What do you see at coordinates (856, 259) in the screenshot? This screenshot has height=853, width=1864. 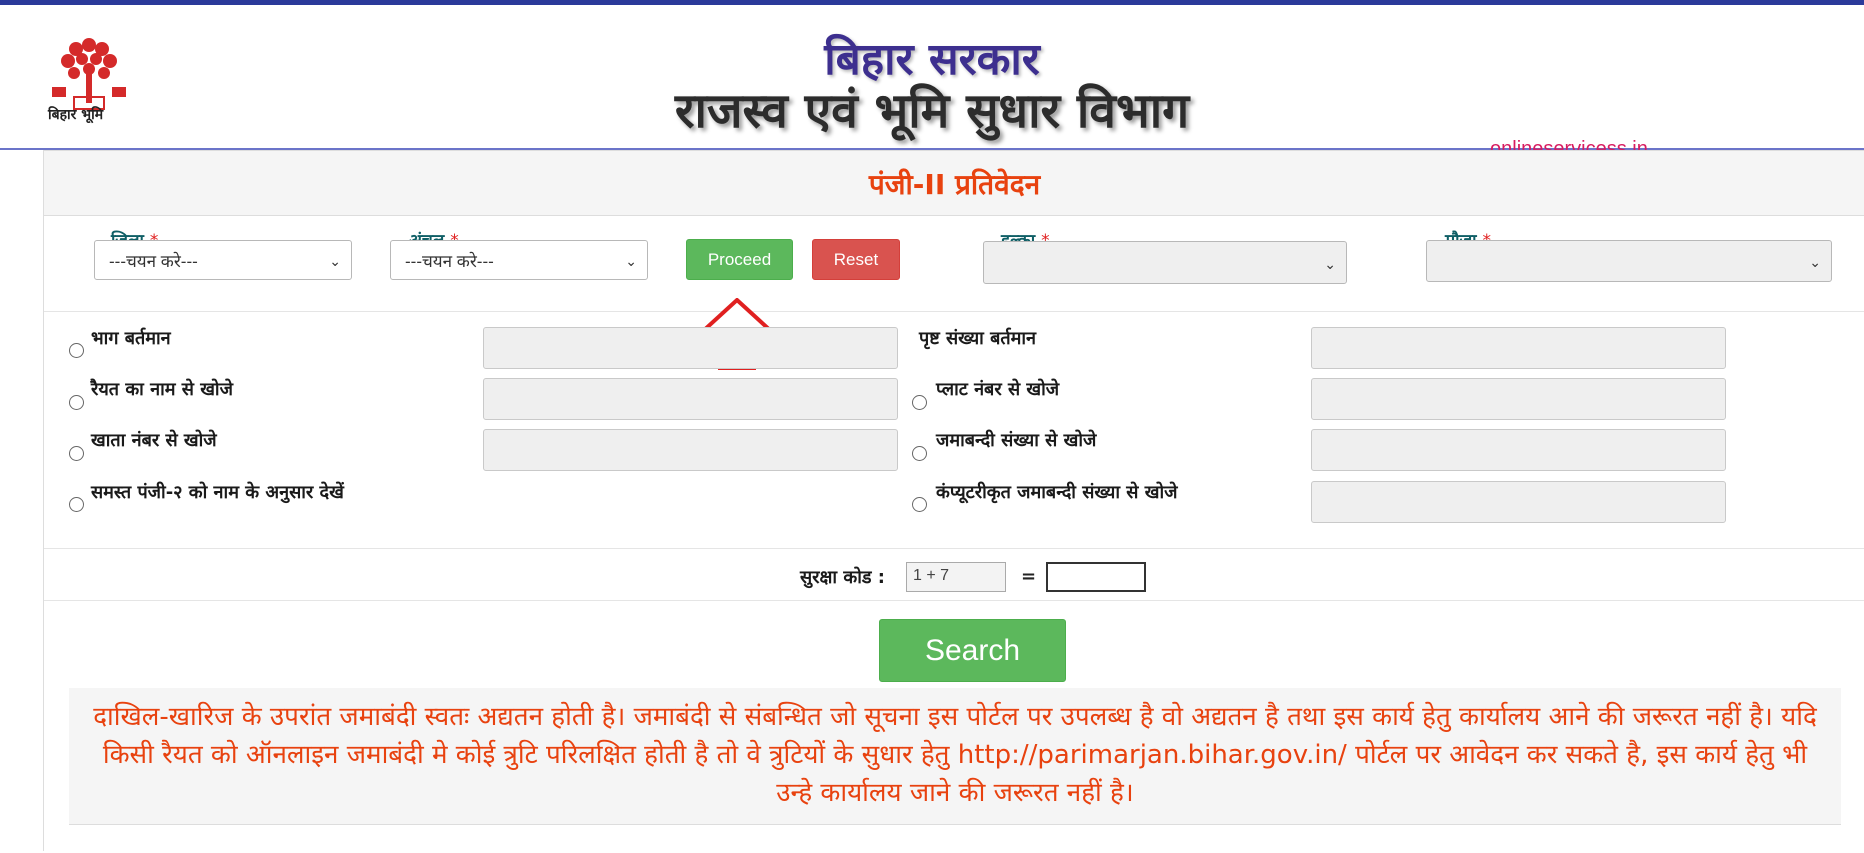 I see `reset-button: Reset` at bounding box center [856, 259].